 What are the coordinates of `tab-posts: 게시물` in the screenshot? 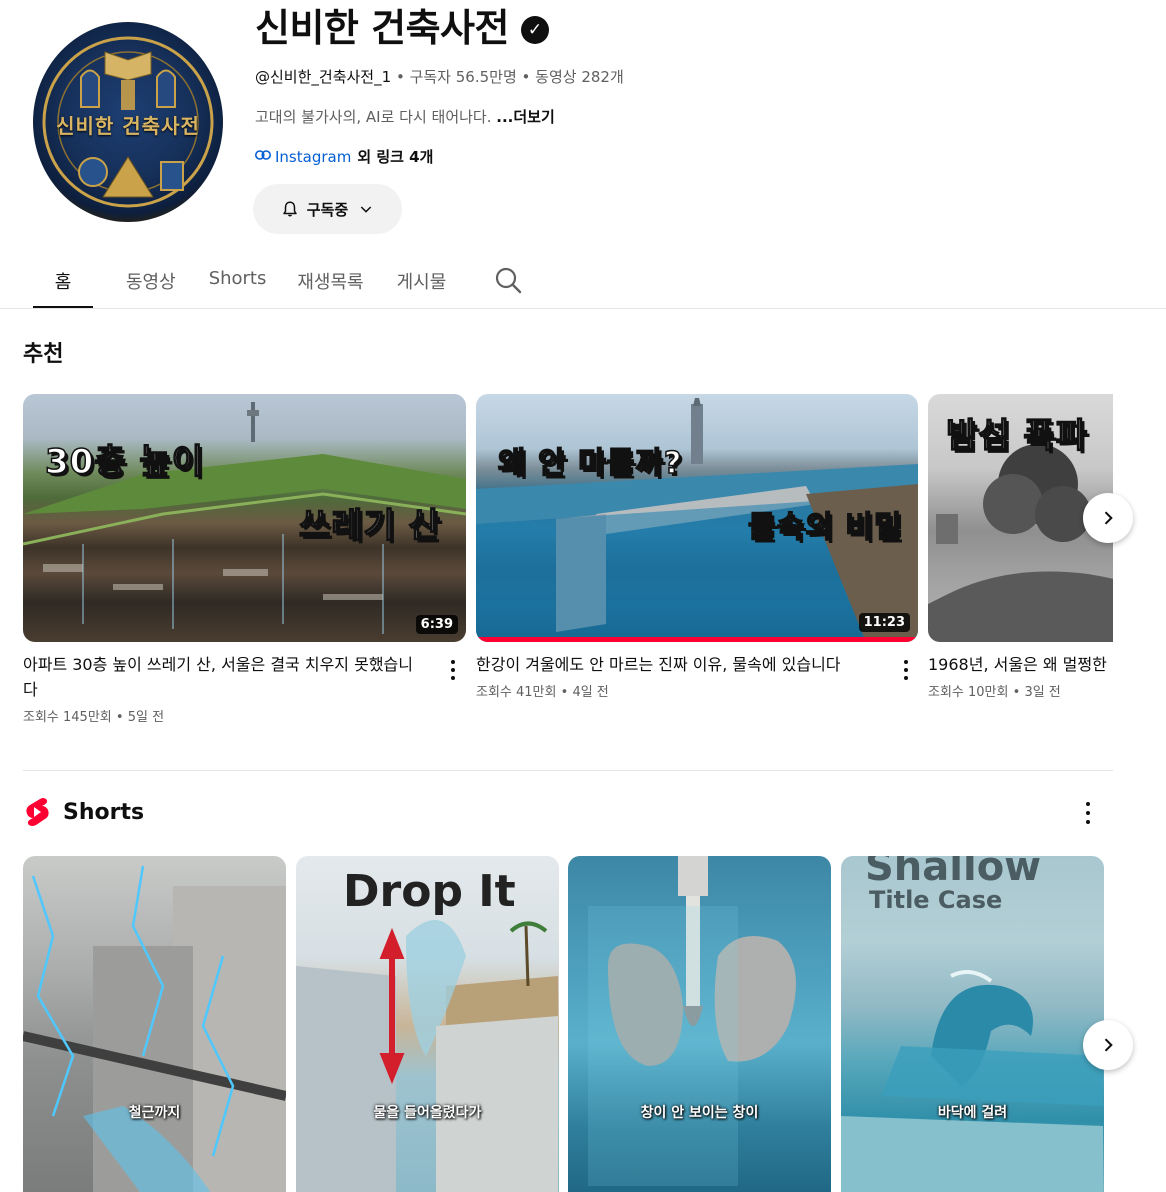 It's located at (422, 281).